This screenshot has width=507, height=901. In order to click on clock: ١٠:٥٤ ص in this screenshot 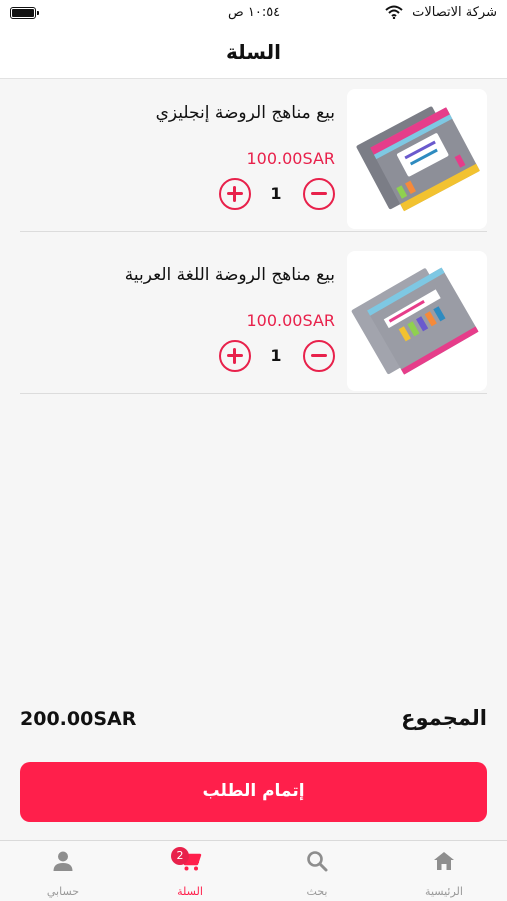, I will do `click(254, 12)`.